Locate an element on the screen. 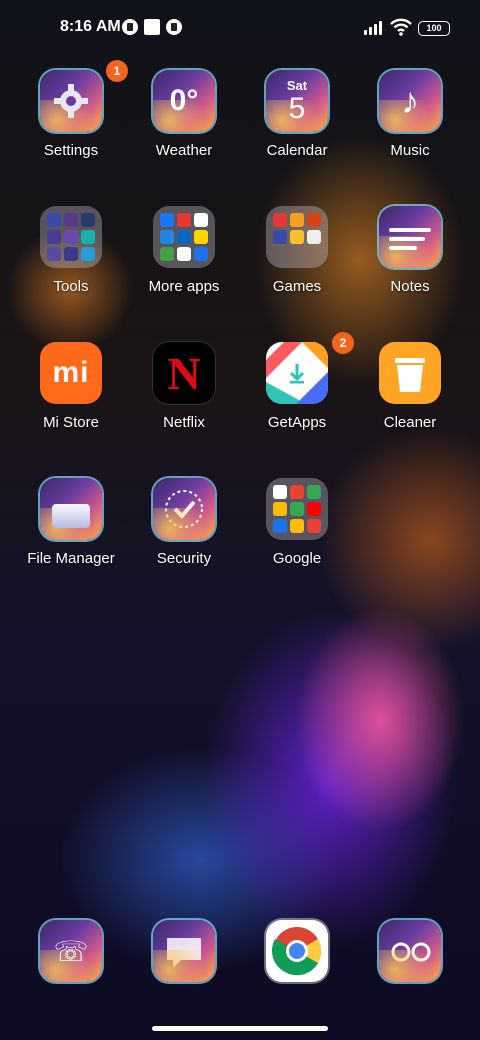 This screenshot has width=480, height=1040. weather-temp: 0° is located at coordinates (184, 100).